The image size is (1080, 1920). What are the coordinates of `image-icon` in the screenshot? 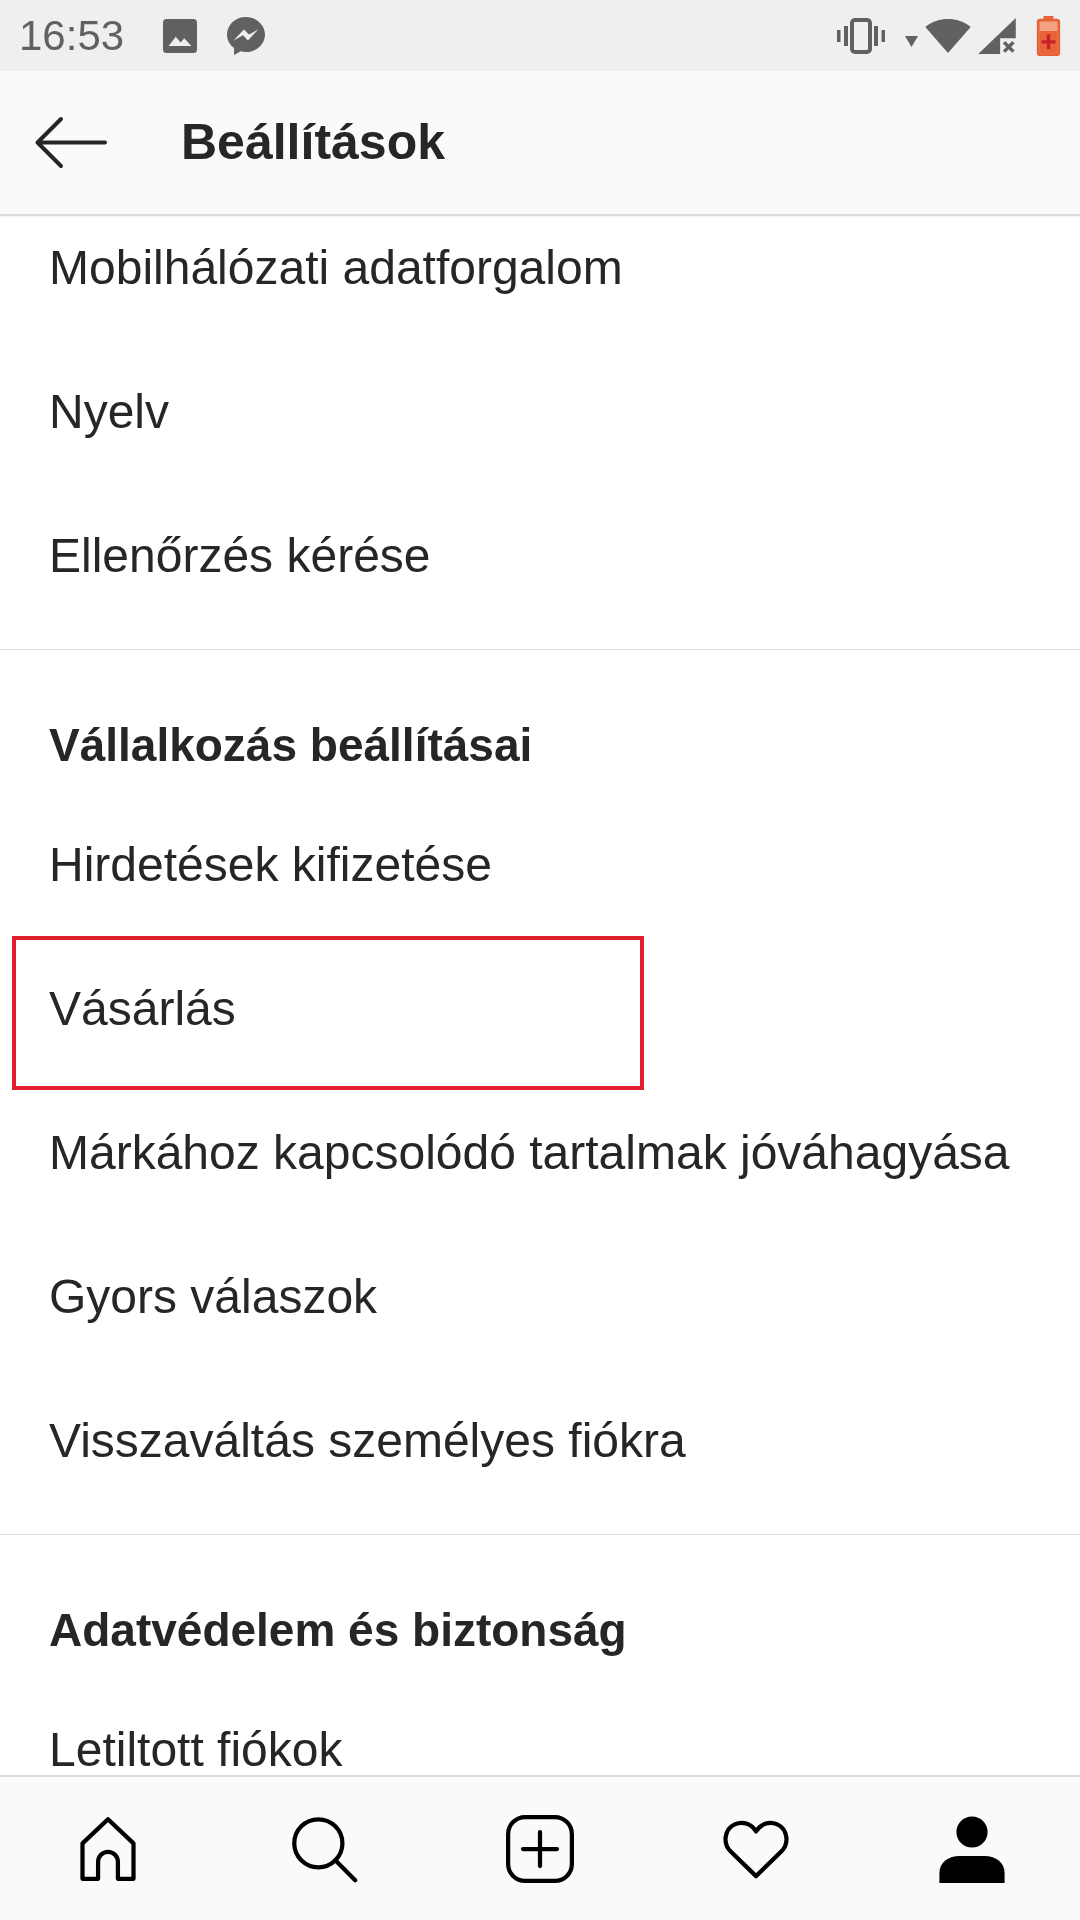 It's located at (180, 35).